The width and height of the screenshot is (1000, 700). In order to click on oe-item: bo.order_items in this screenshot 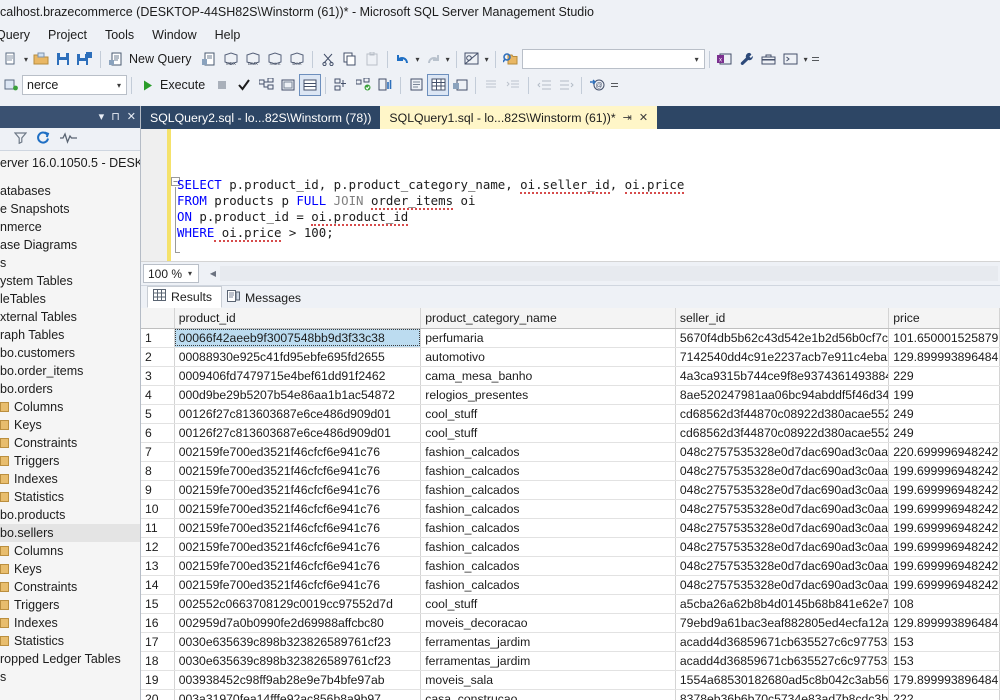, I will do `click(70, 371)`.